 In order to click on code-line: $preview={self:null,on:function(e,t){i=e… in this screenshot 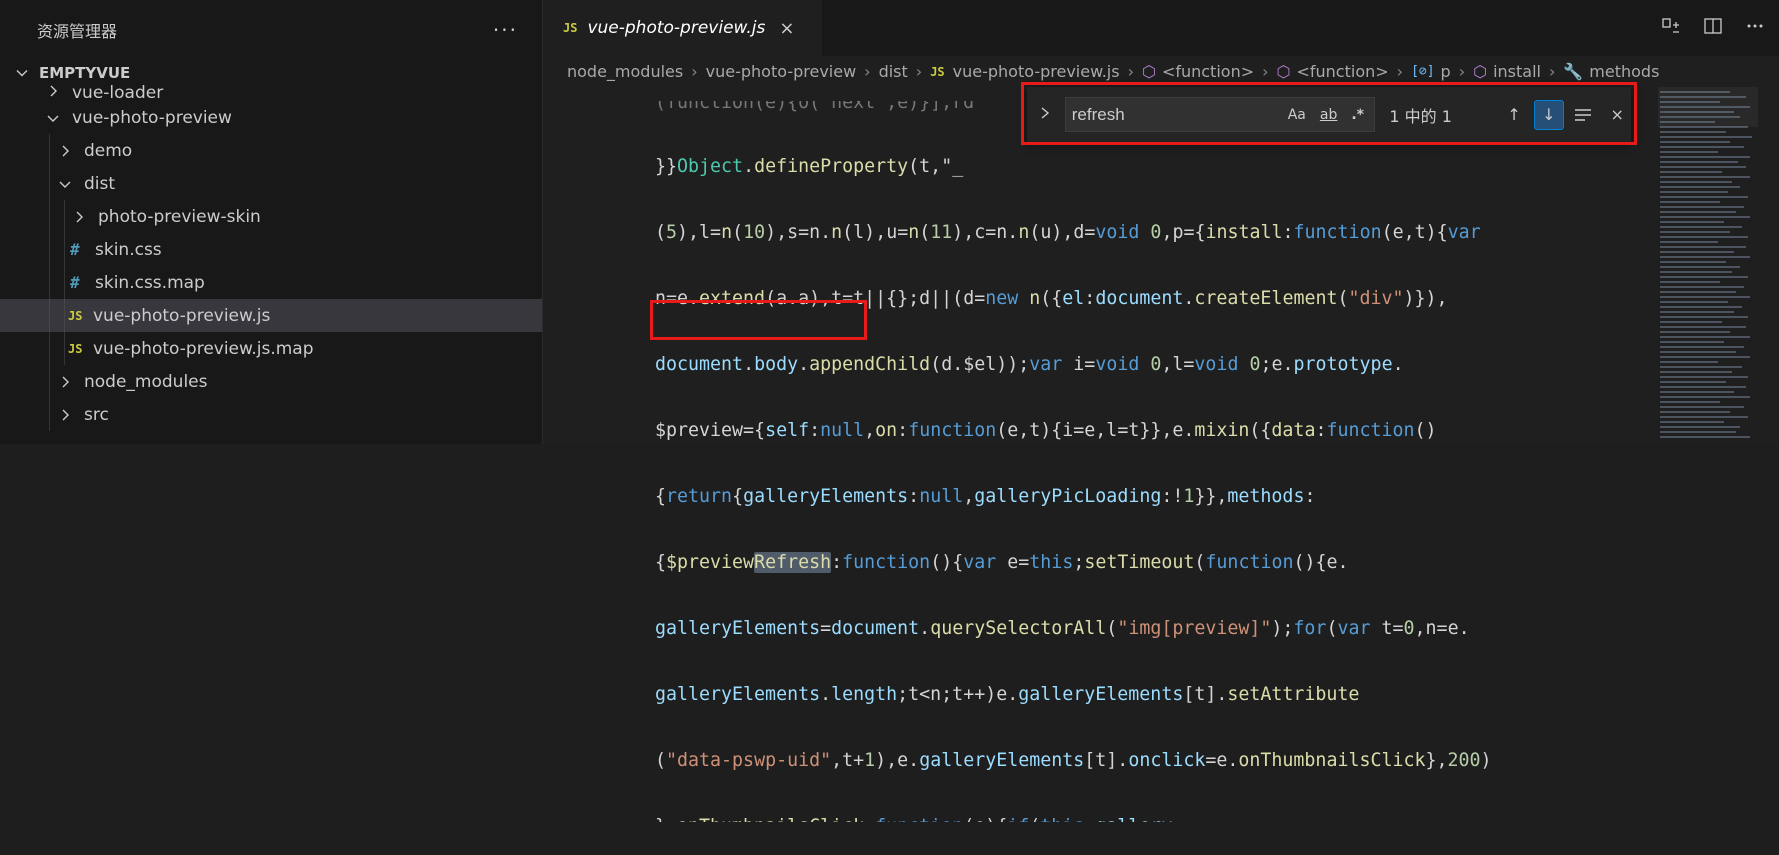, I will do `click(1046, 430)`.